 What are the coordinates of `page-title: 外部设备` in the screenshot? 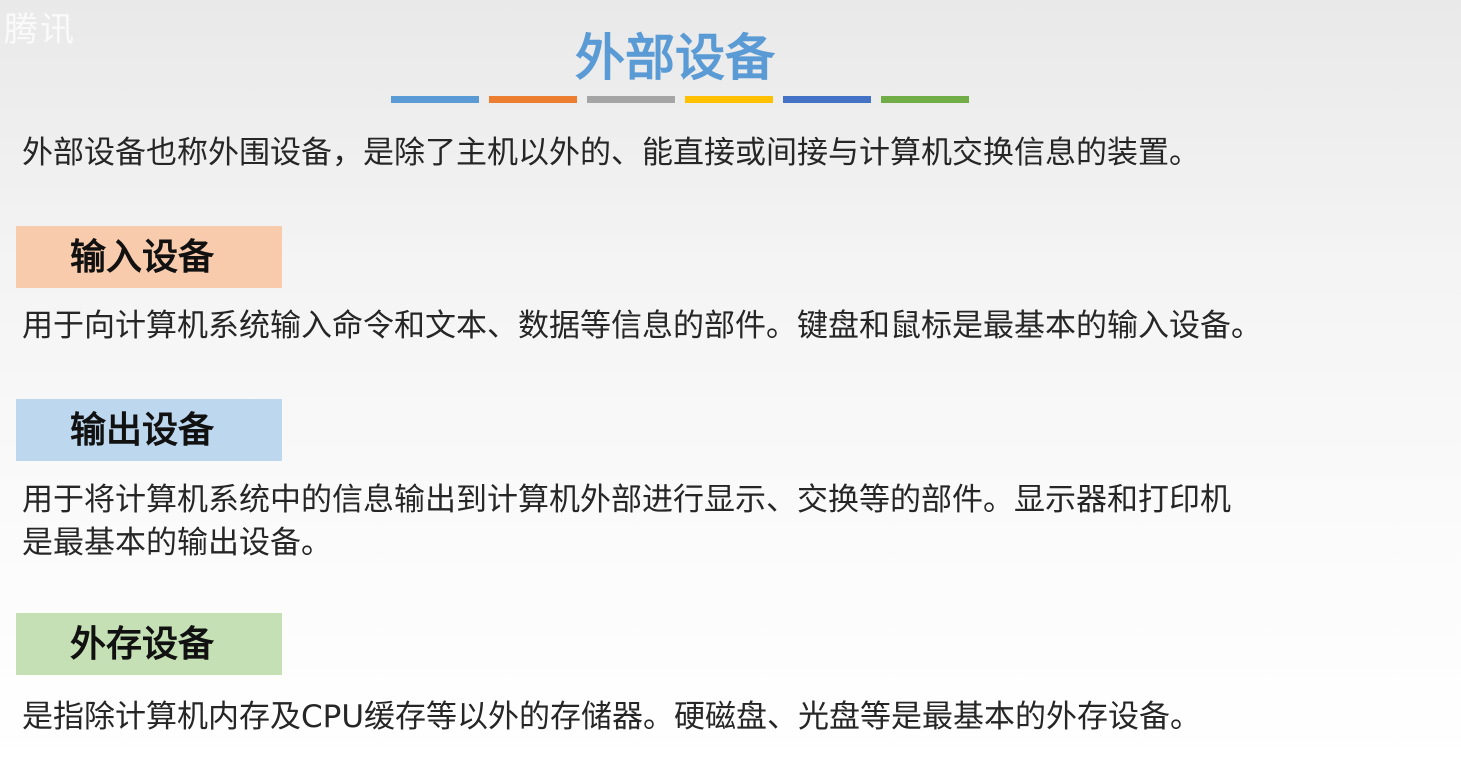 It's located at (675, 57).